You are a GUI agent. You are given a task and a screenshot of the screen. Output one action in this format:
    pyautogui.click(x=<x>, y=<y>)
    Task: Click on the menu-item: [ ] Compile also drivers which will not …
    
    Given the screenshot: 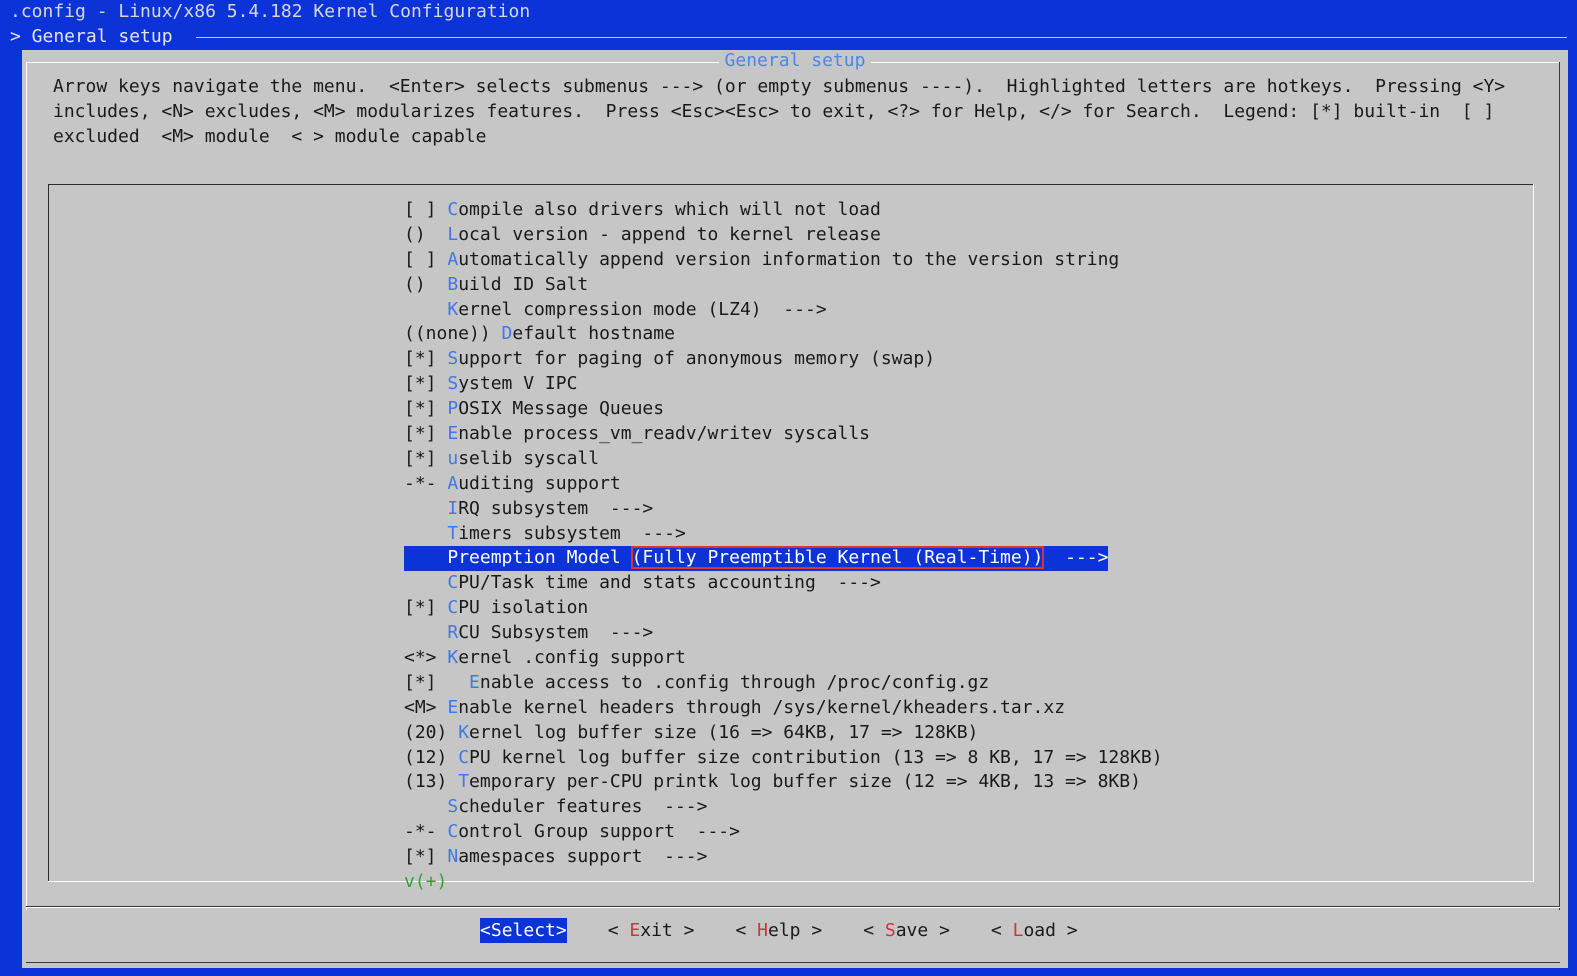 What is the action you would take?
    pyautogui.click(x=783, y=210)
    